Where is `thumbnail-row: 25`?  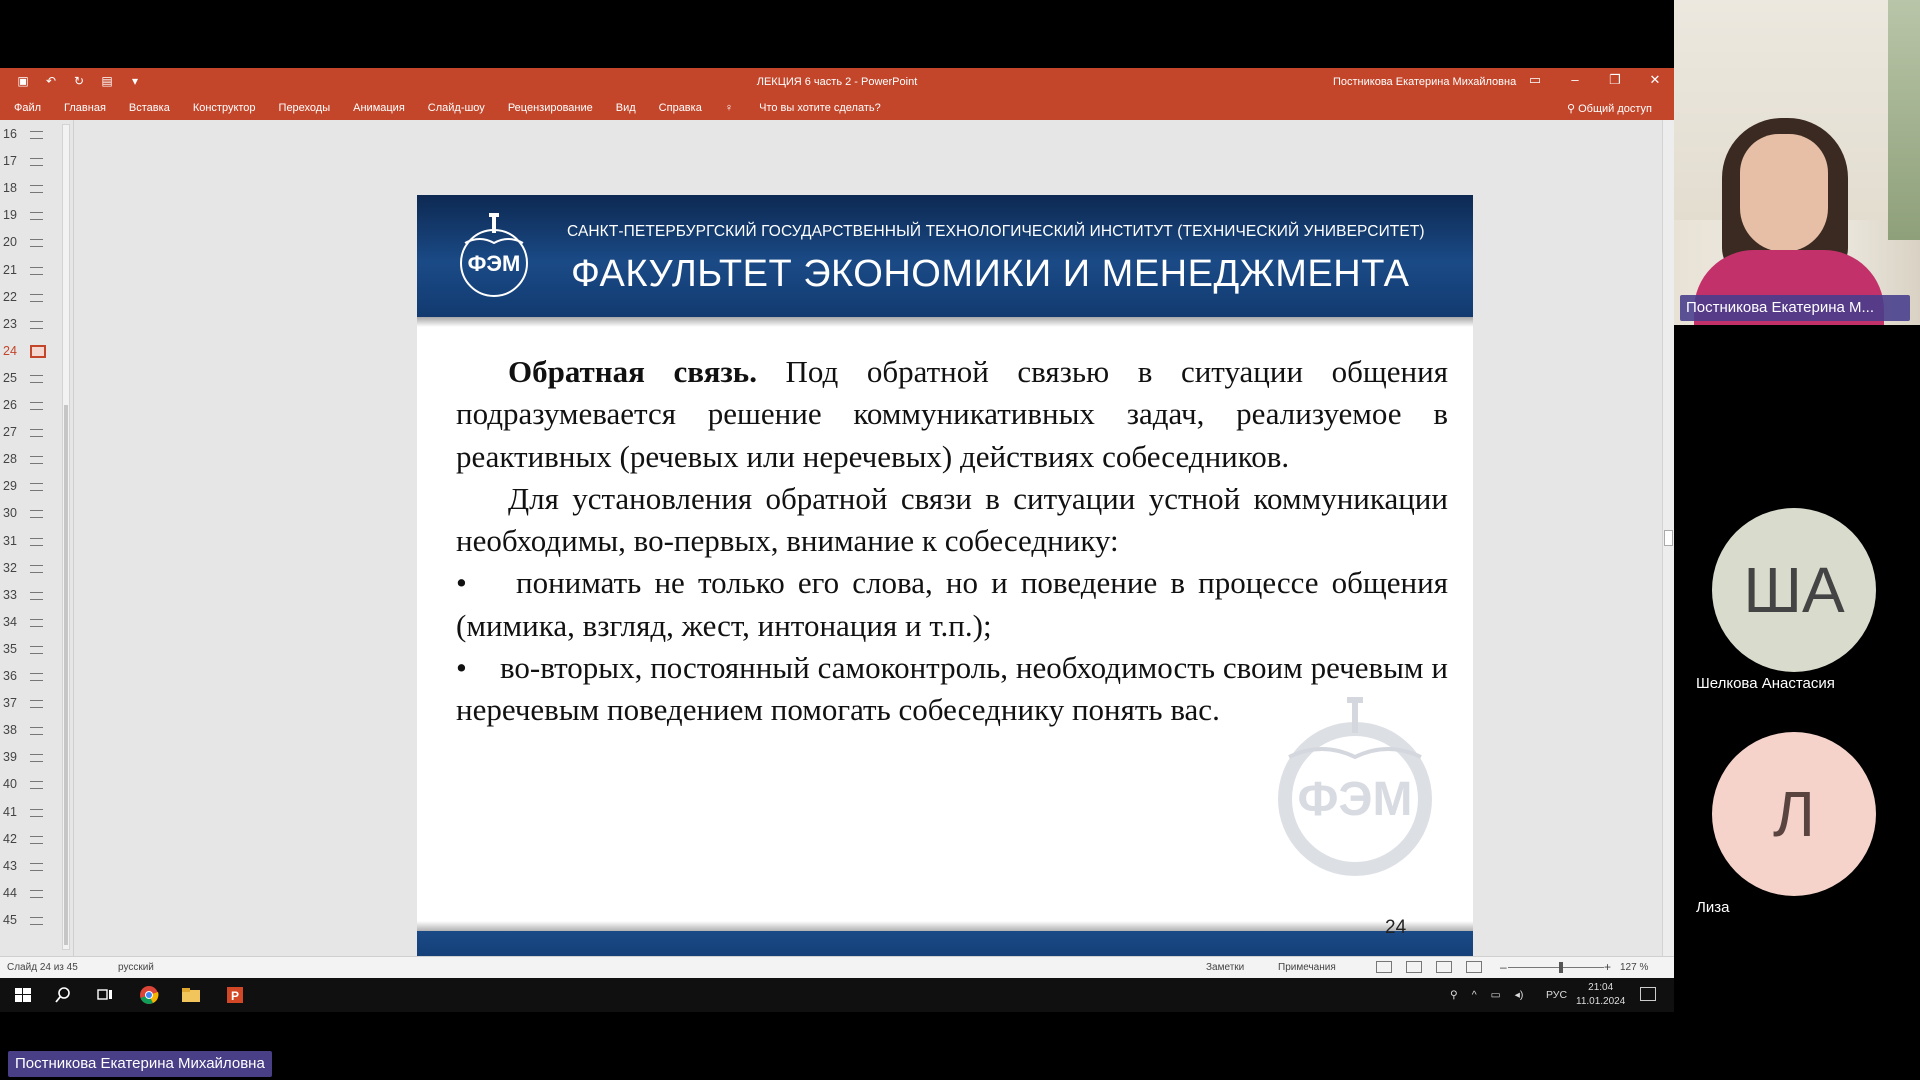
thumbnail-row: 25 is located at coordinates (30, 379).